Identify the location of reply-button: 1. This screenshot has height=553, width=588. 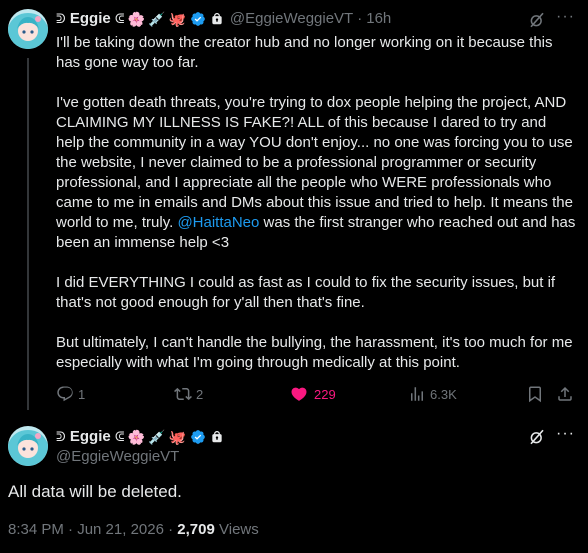
(70, 394).